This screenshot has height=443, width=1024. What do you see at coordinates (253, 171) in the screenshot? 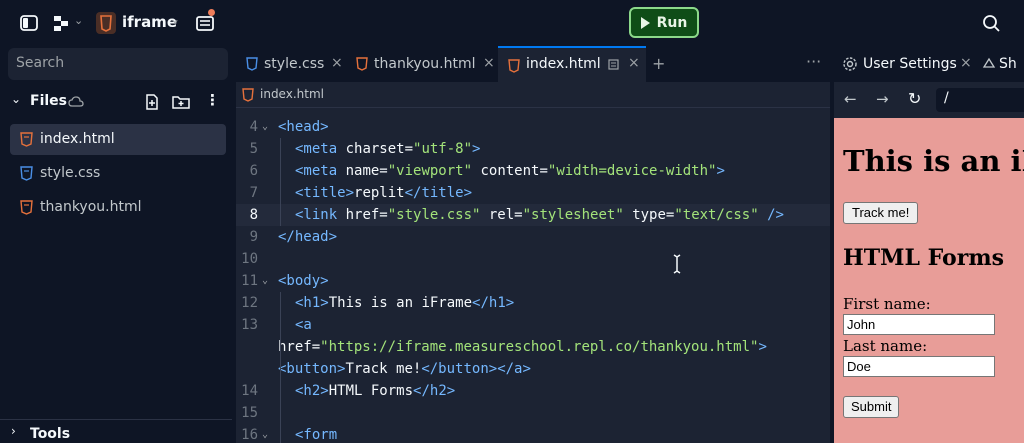
I see `line-number: 6` at bounding box center [253, 171].